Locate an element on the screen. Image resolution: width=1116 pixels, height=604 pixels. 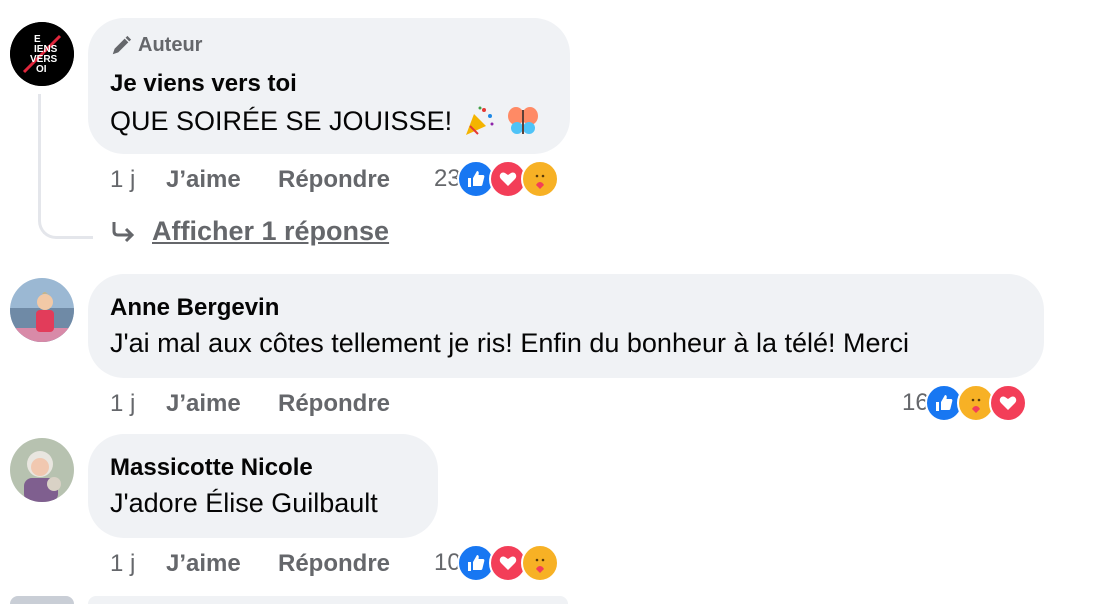
thread-connector is located at coordinates (65, 166).